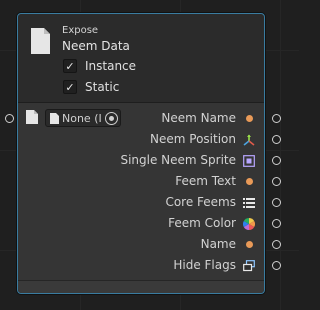 This screenshot has width=320, height=310. Describe the element at coordinates (9, 118) in the screenshot. I see `input-port` at that location.